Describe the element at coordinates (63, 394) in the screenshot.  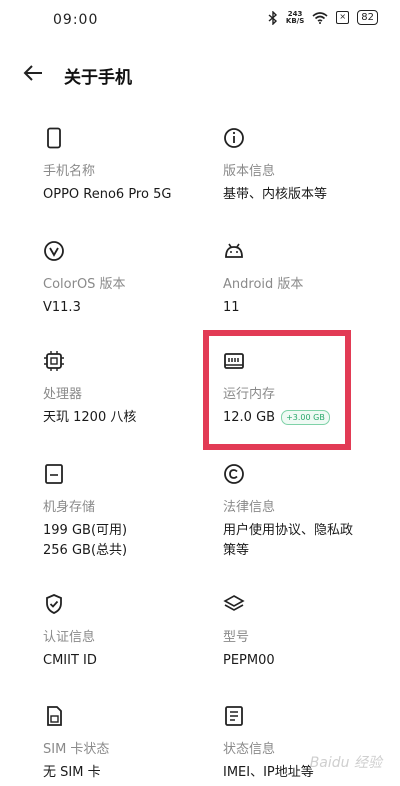
I see `item-label: 处理器` at that location.